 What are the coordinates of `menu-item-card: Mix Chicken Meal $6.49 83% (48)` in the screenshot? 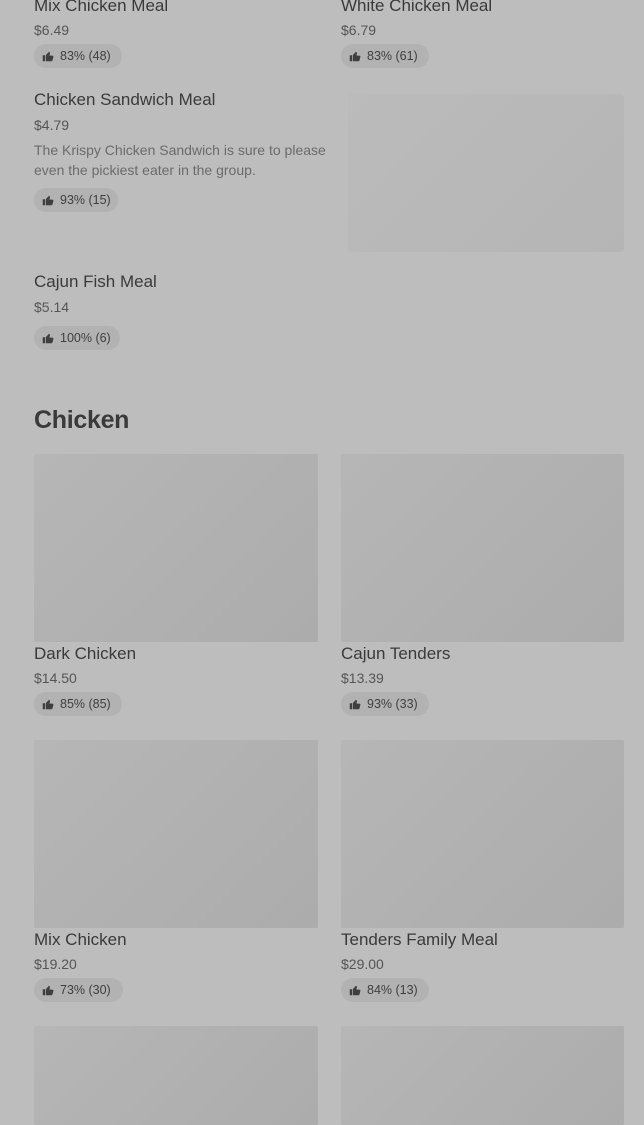 It's located at (174, 35).